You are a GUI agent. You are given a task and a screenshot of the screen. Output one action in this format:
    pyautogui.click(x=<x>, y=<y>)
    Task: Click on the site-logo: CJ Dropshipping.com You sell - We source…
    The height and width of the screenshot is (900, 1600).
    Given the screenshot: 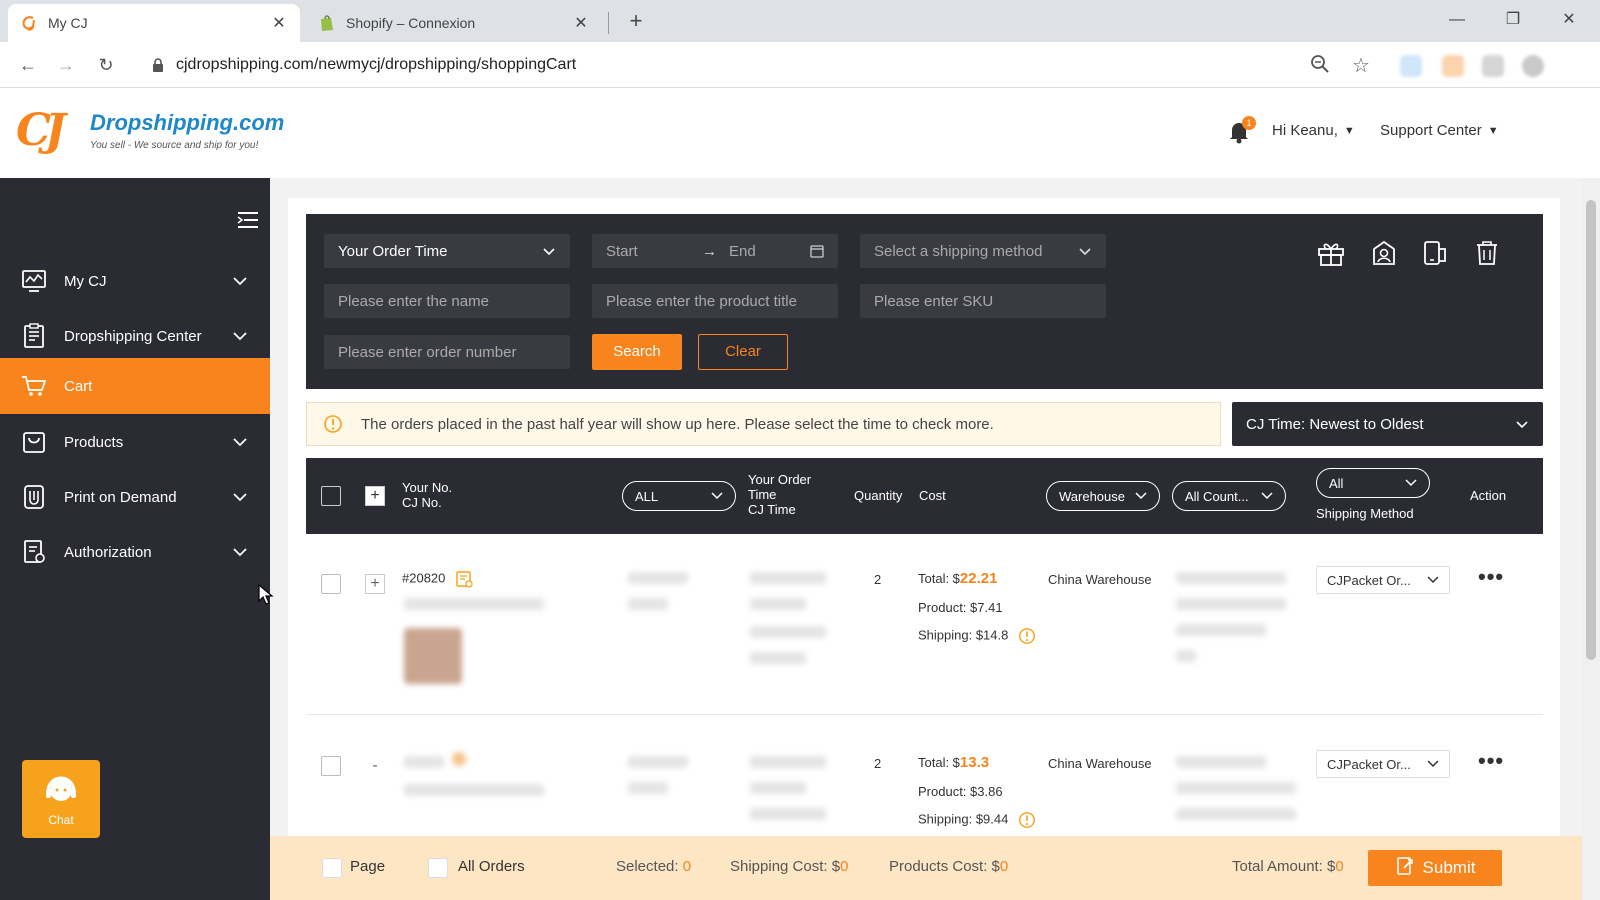 What is the action you would take?
    pyautogui.click(x=150, y=136)
    